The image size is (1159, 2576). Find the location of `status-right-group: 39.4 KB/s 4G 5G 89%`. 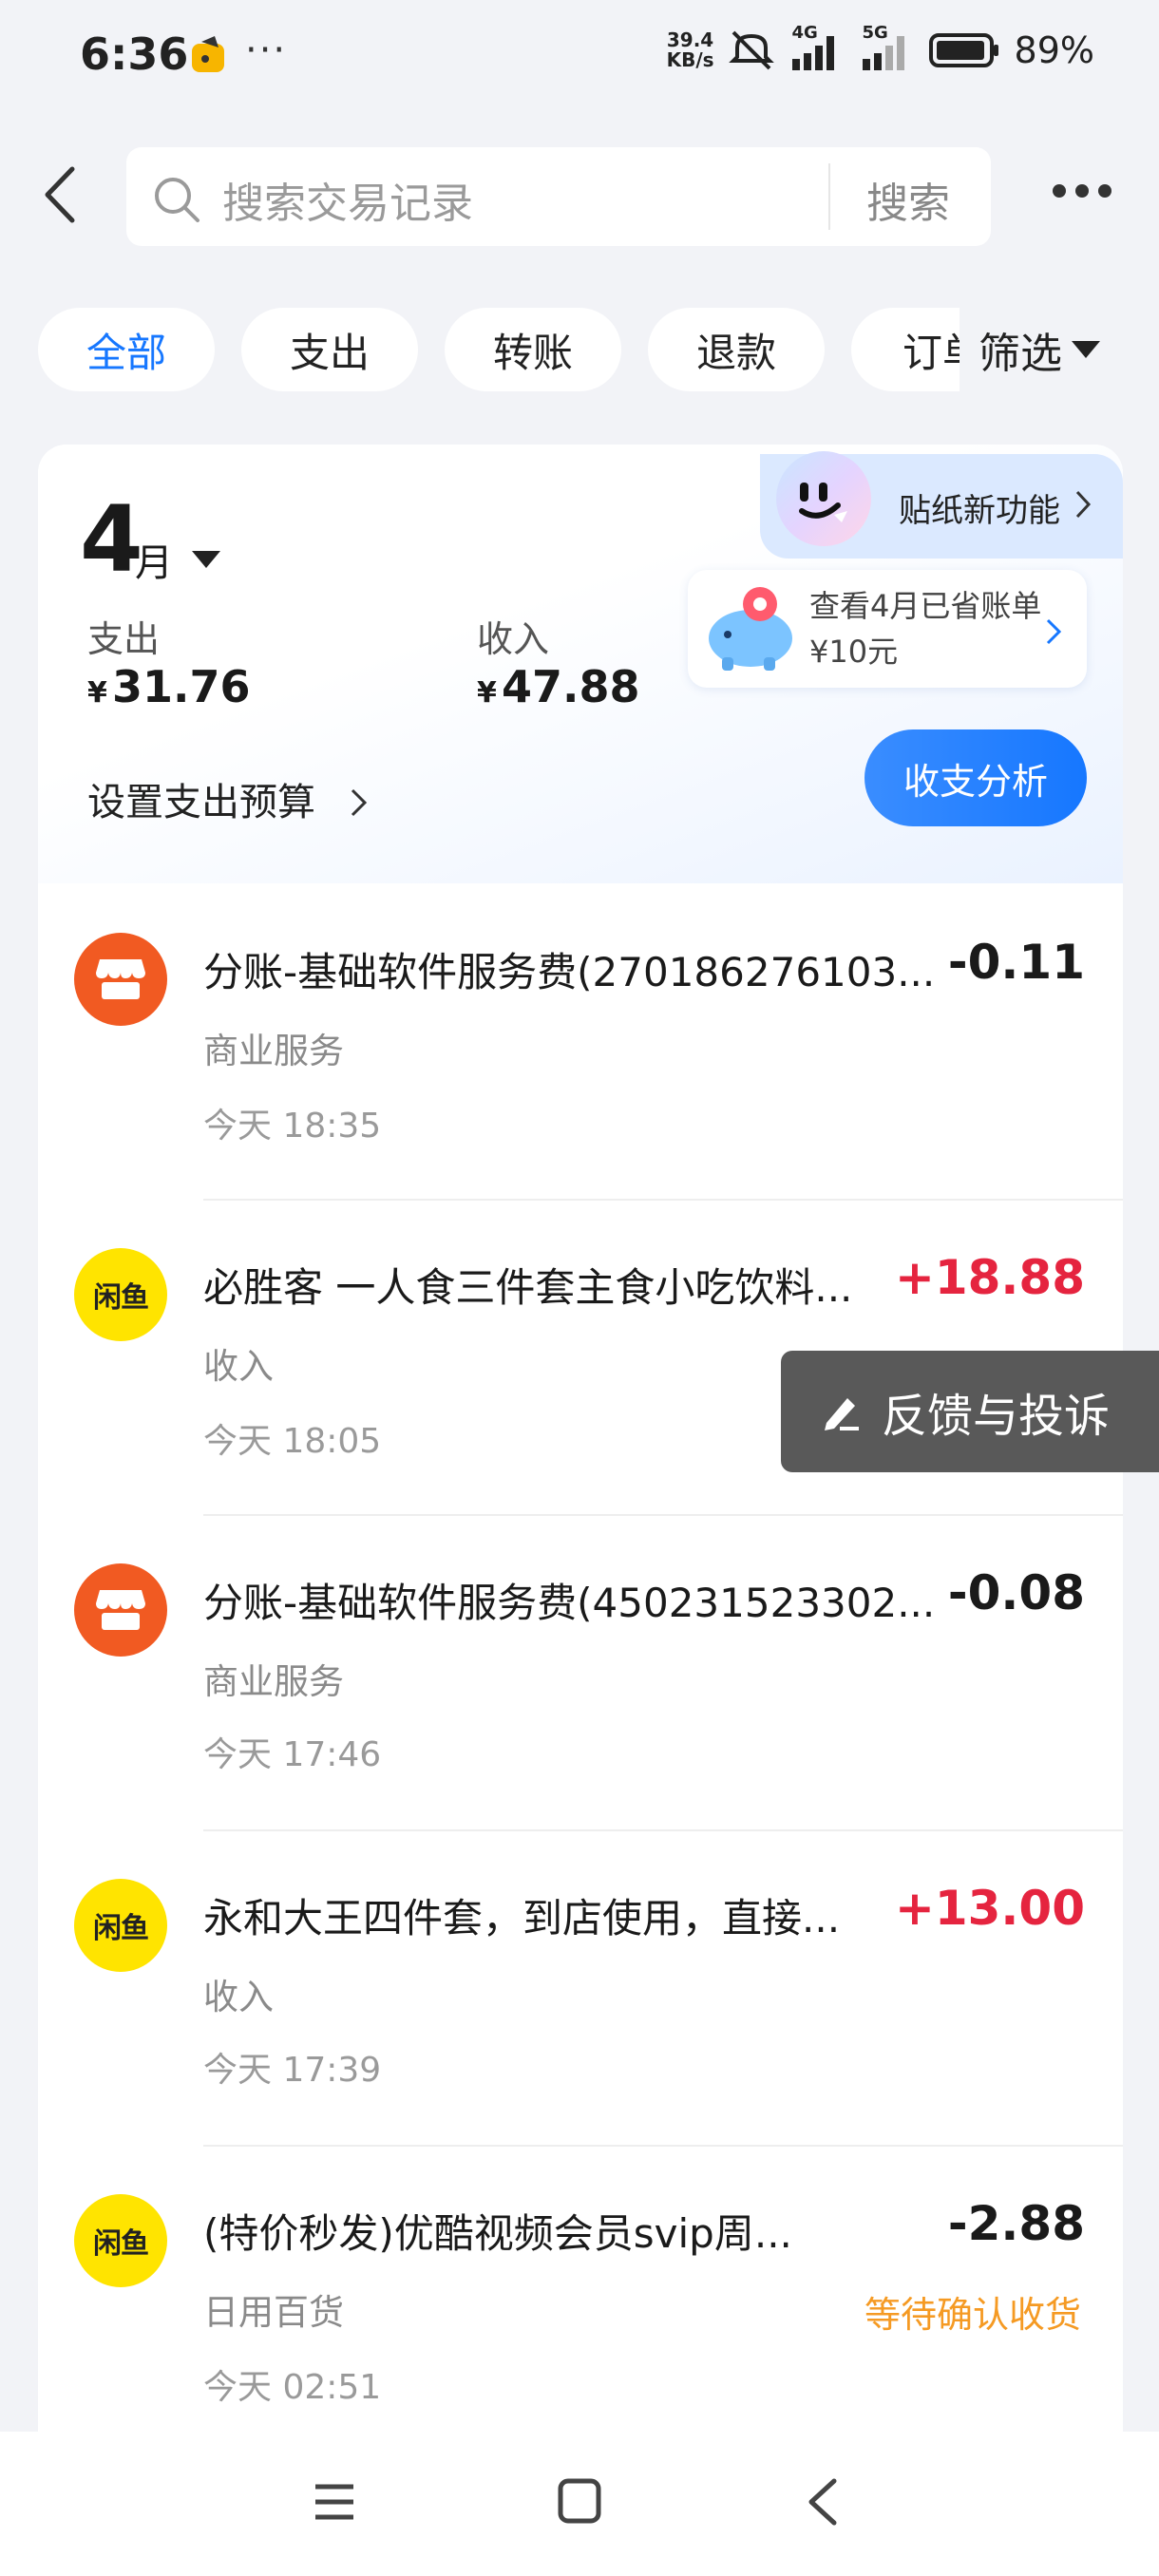

status-right-group: 39.4 KB/s 4G 5G 89% is located at coordinates (880, 47).